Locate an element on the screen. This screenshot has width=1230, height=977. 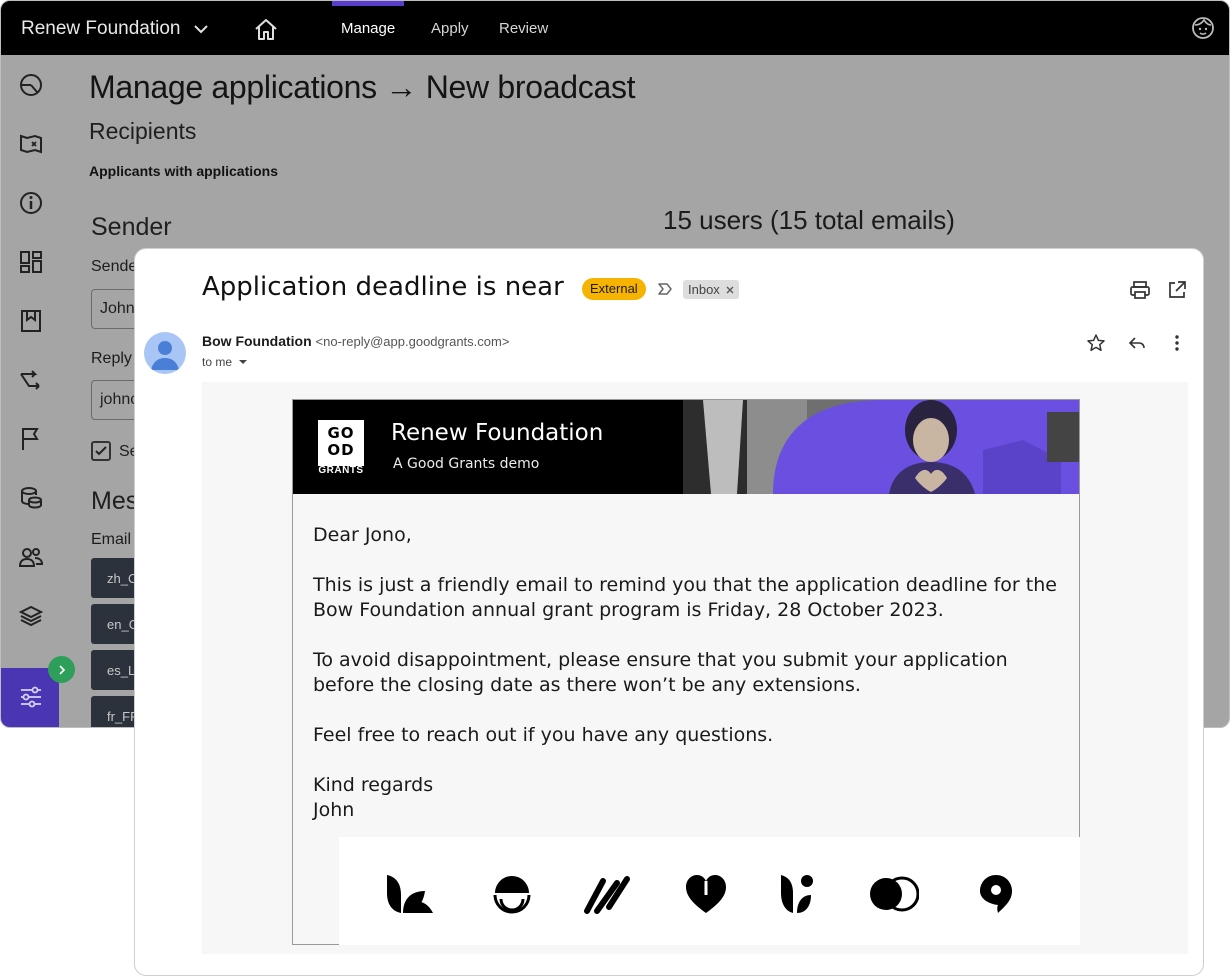
inbox-label-text: Inbox is located at coordinates (704, 289).